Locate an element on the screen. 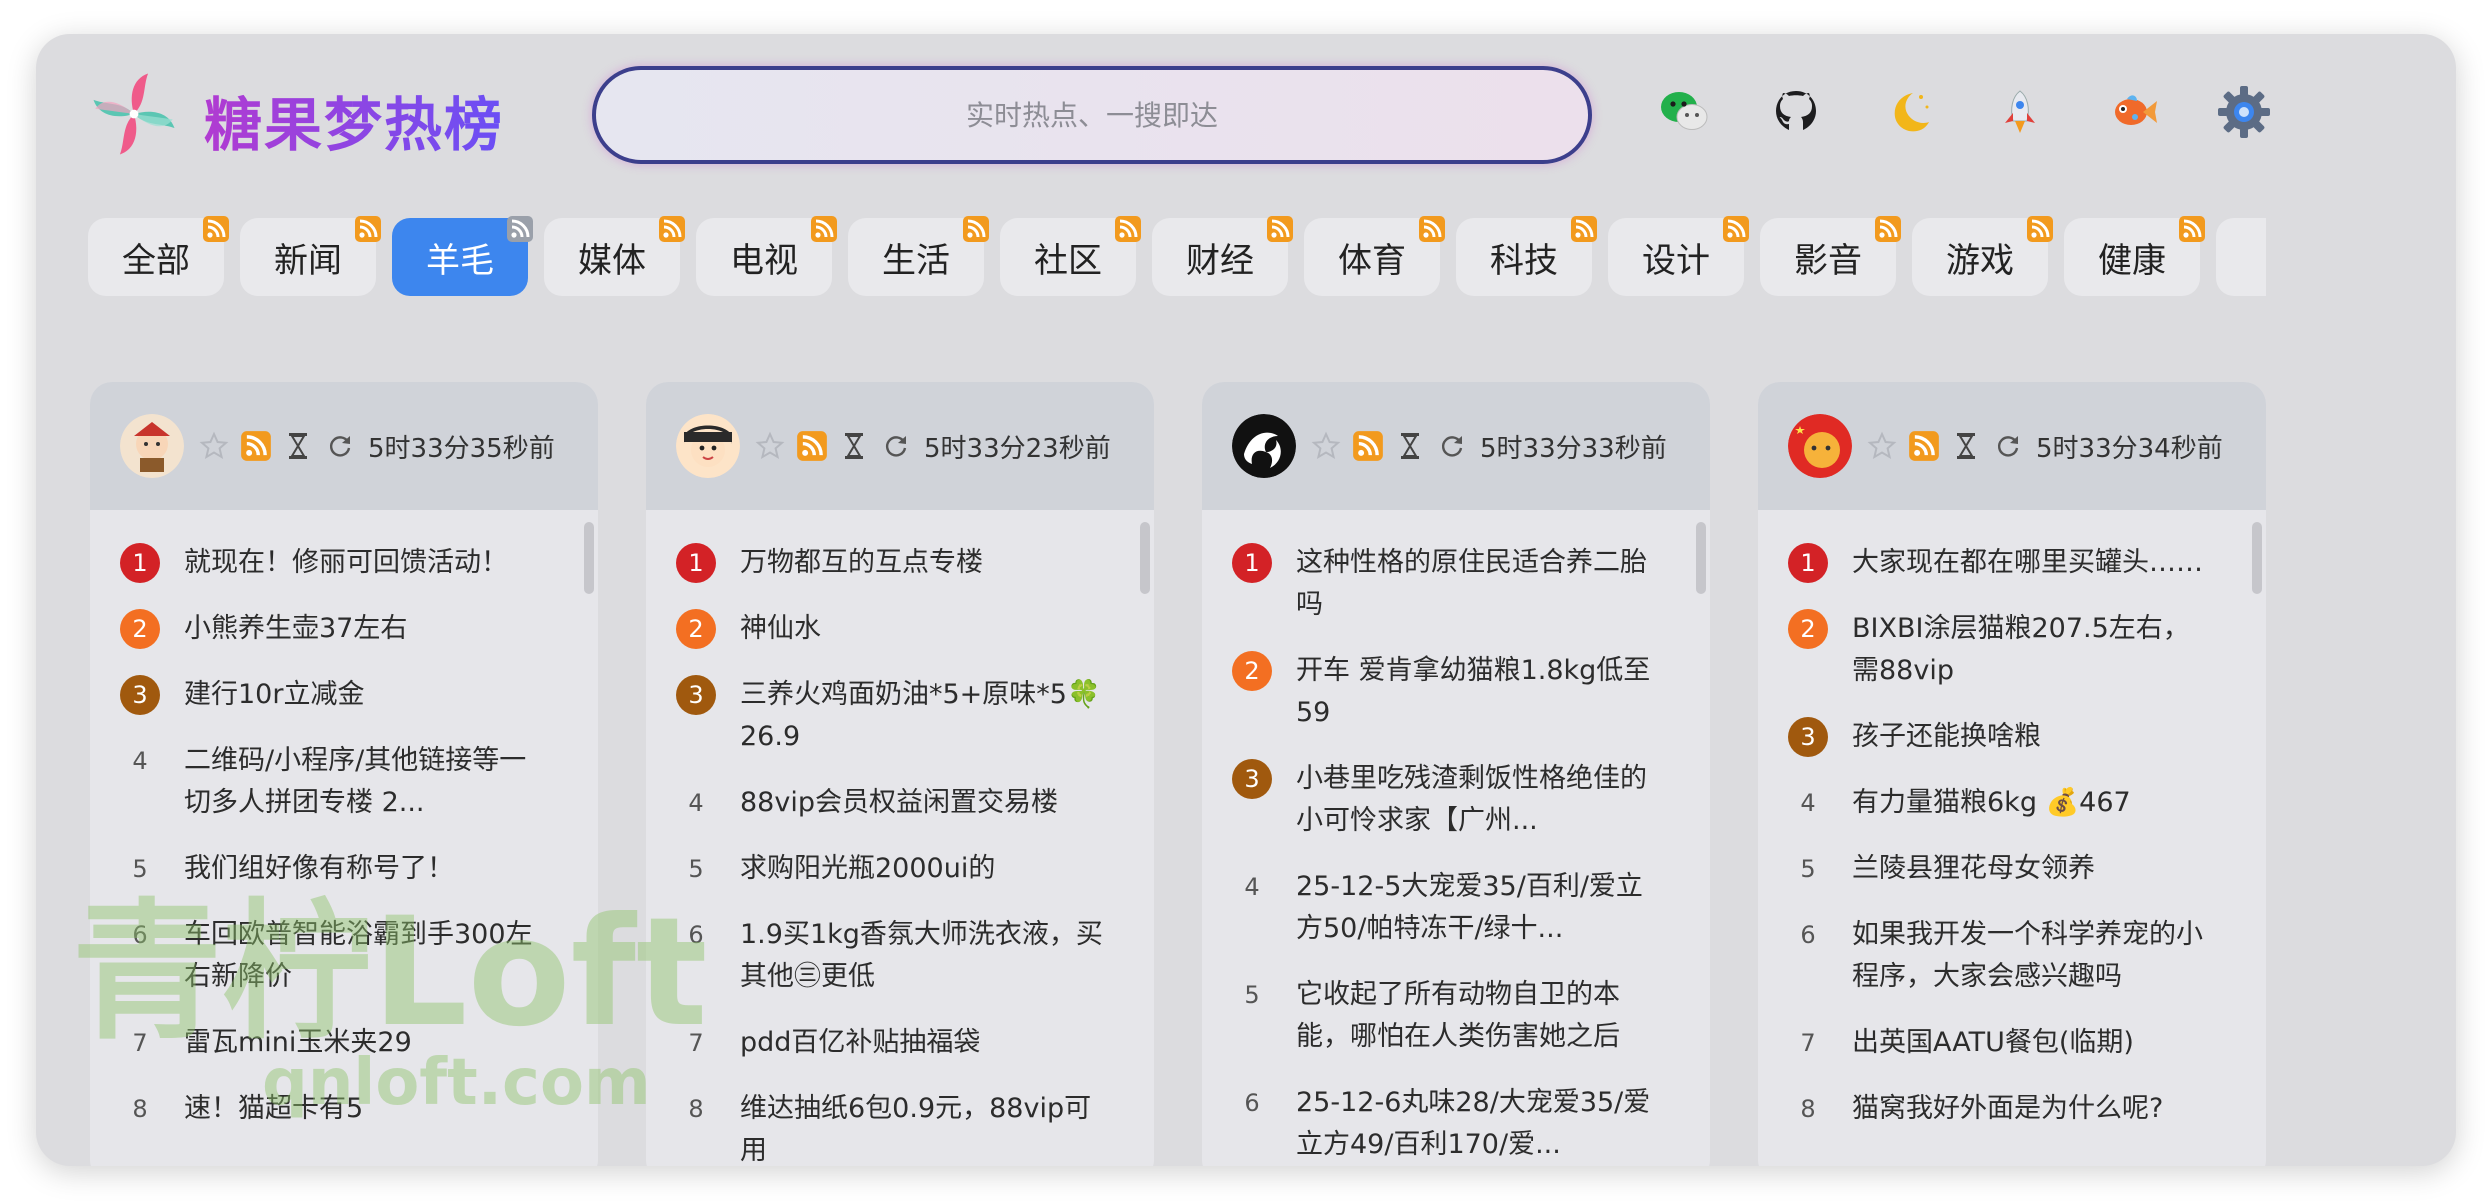 The width and height of the screenshot is (2492, 1202). tab-13: 健康 is located at coordinates (2134, 256).